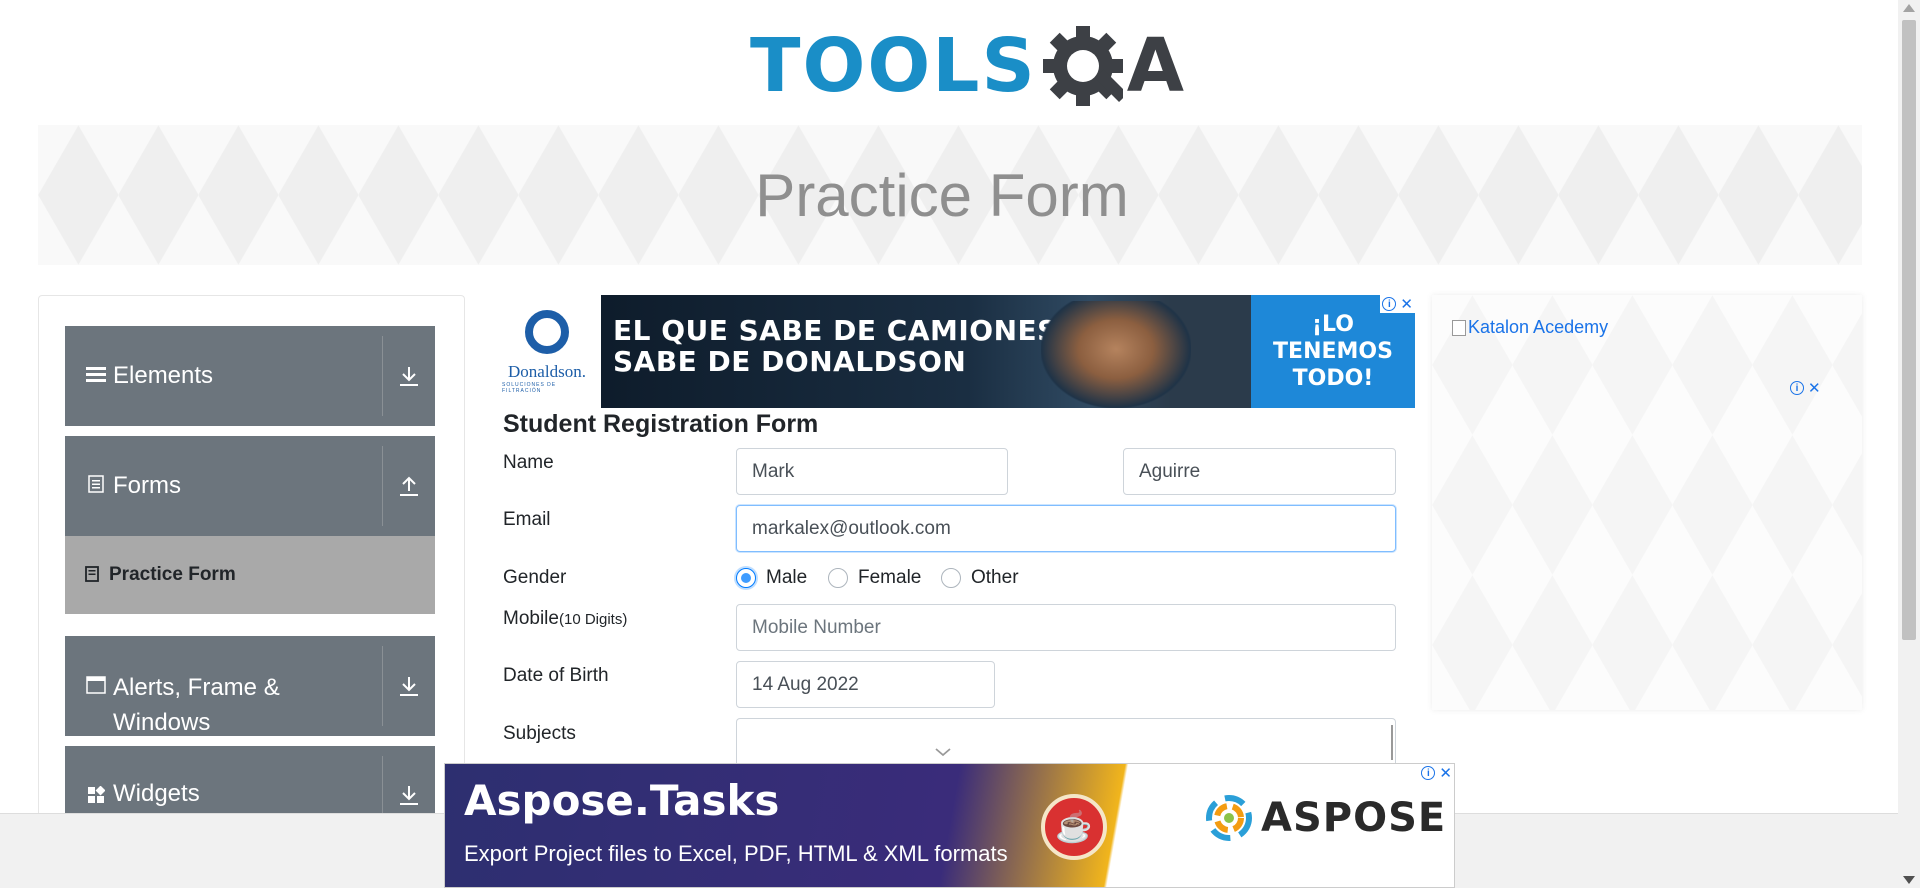 The image size is (1920, 888). What do you see at coordinates (250, 780) in the screenshot?
I see `sidebar-group-widgets: Widgets` at bounding box center [250, 780].